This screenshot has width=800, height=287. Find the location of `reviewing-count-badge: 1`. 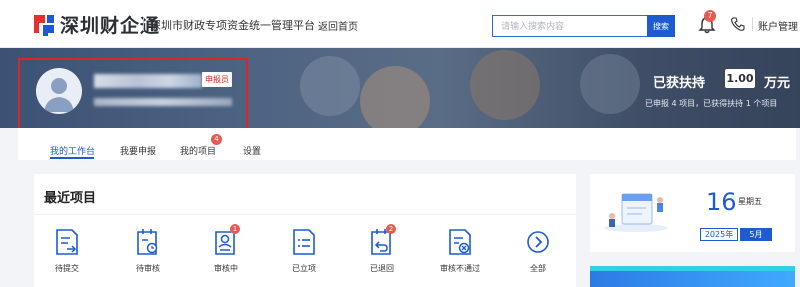

reviewing-count-badge: 1 is located at coordinates (235, 229).